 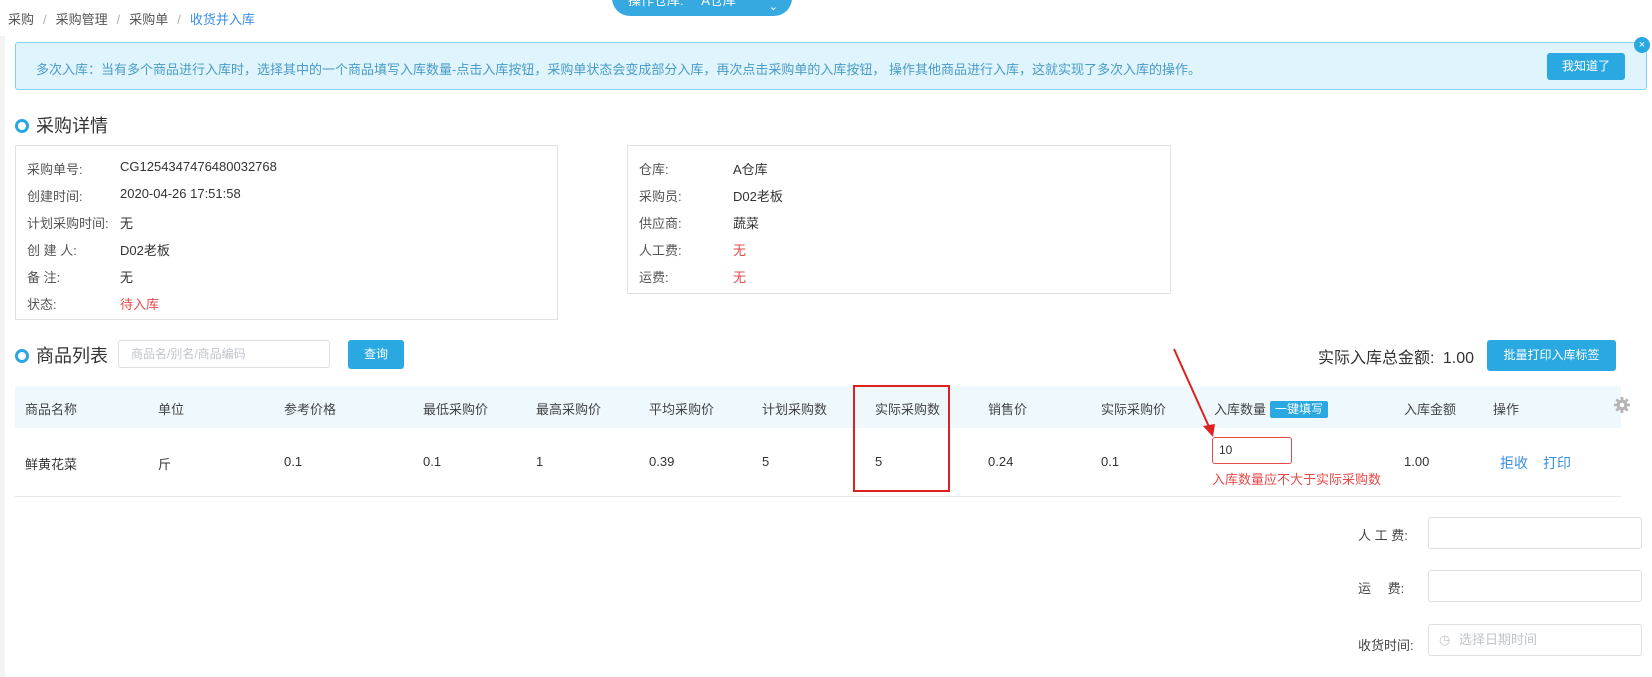 I want to click on col-header-ref-price: 参考价格, so click(x=310, y=409).